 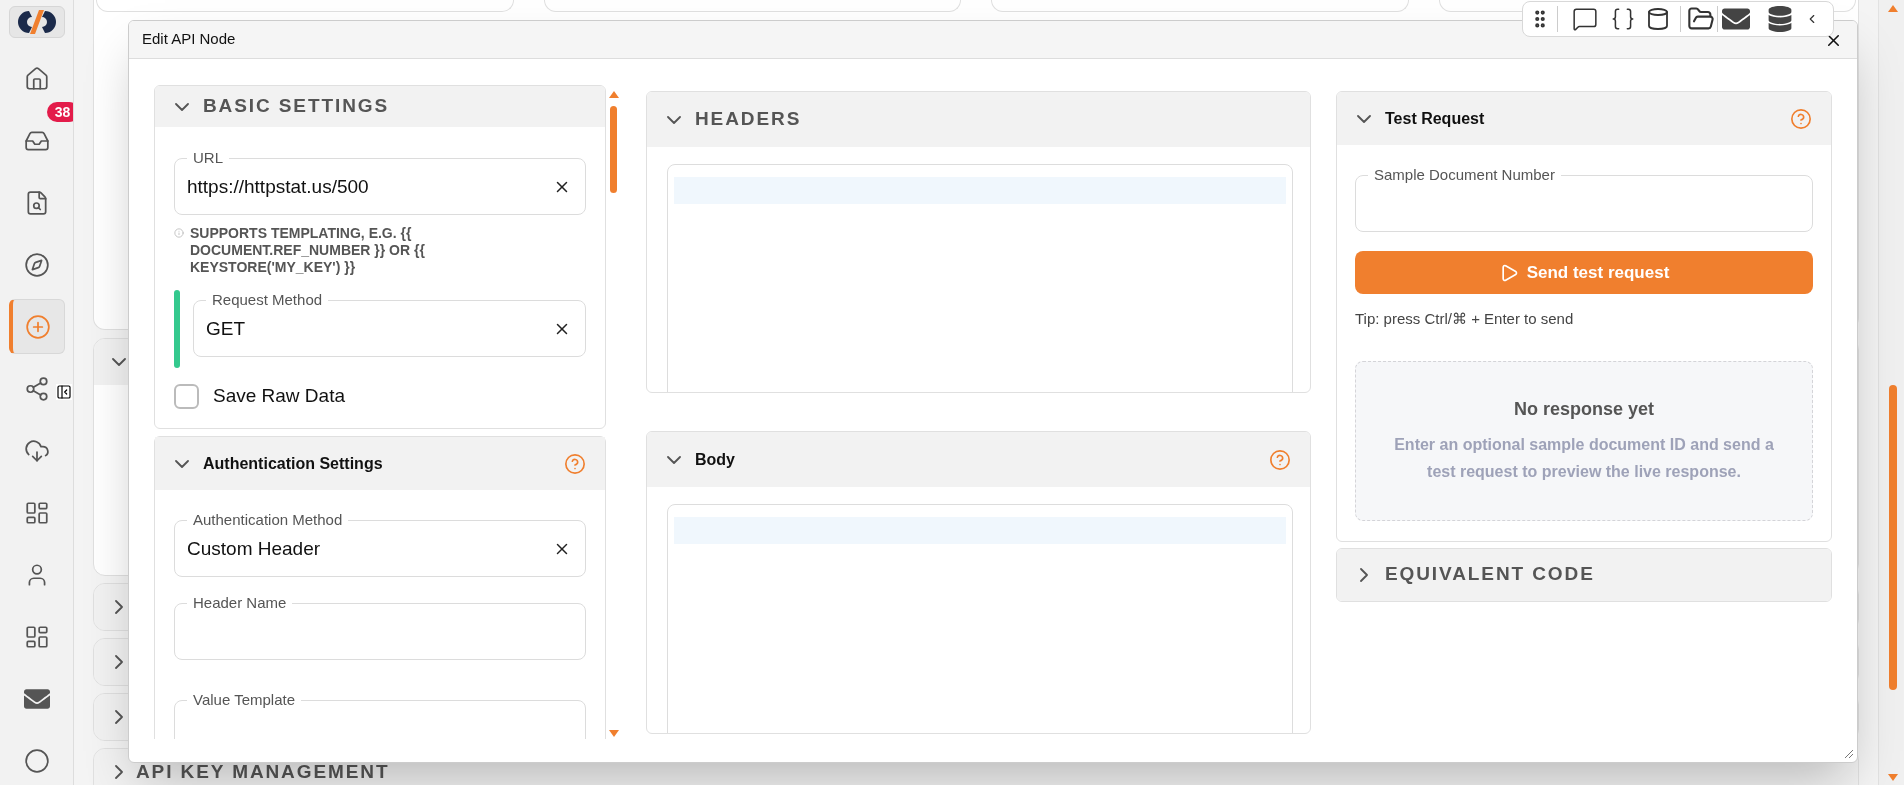 I want to click on input-field: Sample Document Number, so click(x=1584, y=199).